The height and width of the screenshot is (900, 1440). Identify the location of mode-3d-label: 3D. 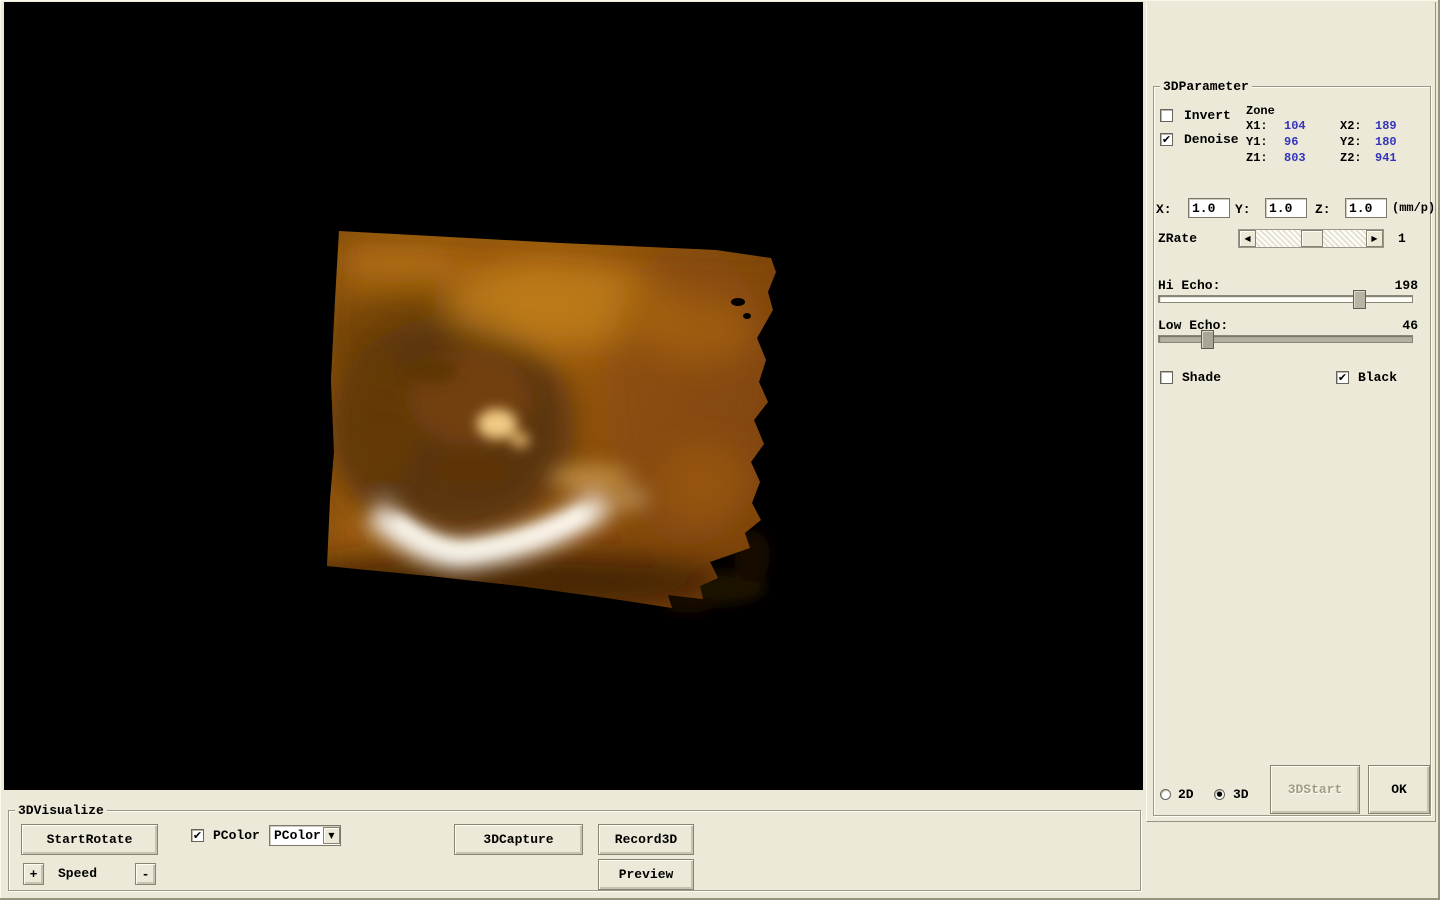
(1241, 794).